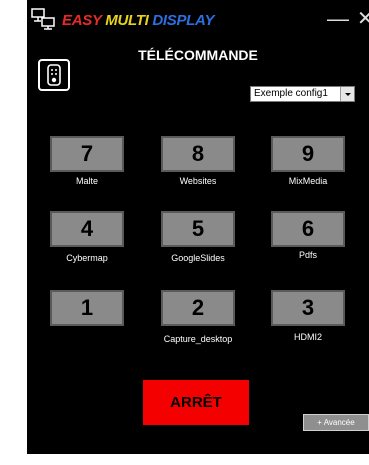 This screenshot has height=465, width=369. What do you see at coordinates (44, 19) in the screenshot?
I see `monitors-icon` at bounding box center [44, 19].